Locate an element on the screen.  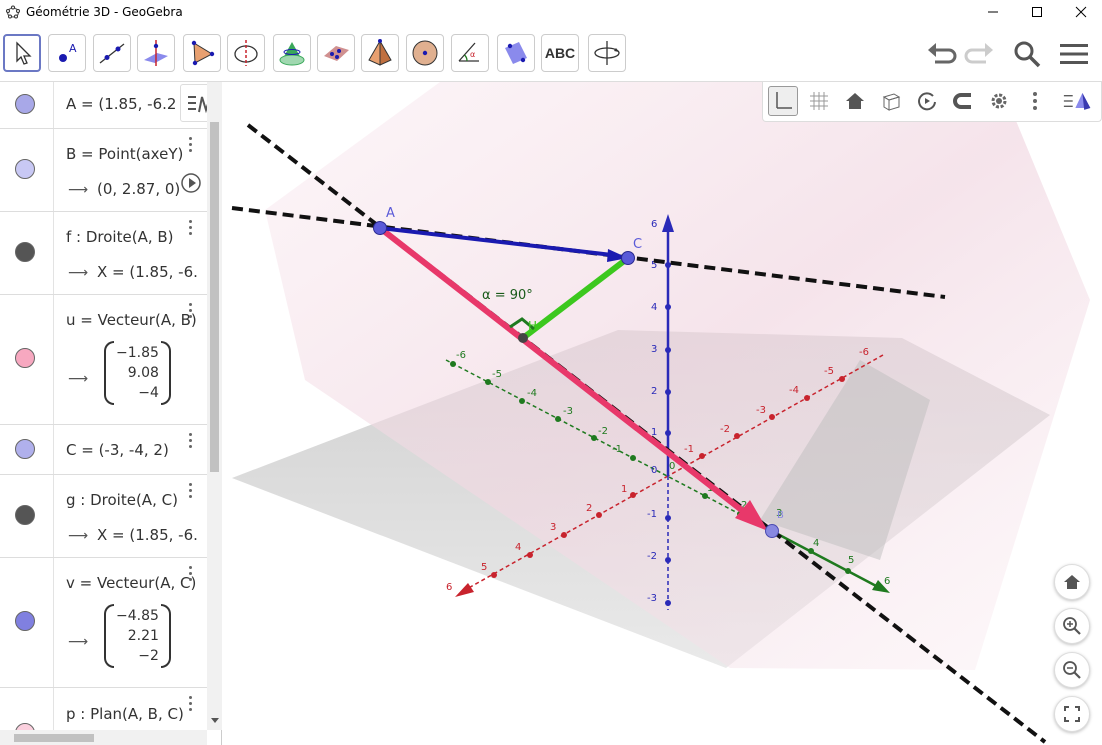
view-in-front-button is located at coordinates (963, 101).